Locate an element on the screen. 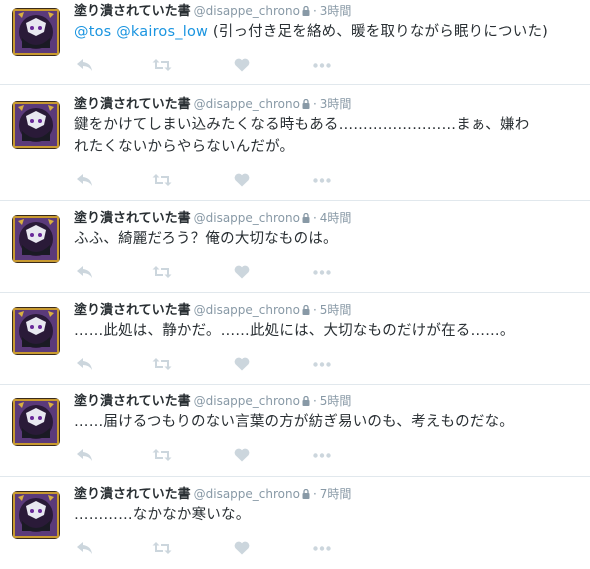  tweet-text-line: …………なかなか寒いな。 is located at coordinates (162, 515).